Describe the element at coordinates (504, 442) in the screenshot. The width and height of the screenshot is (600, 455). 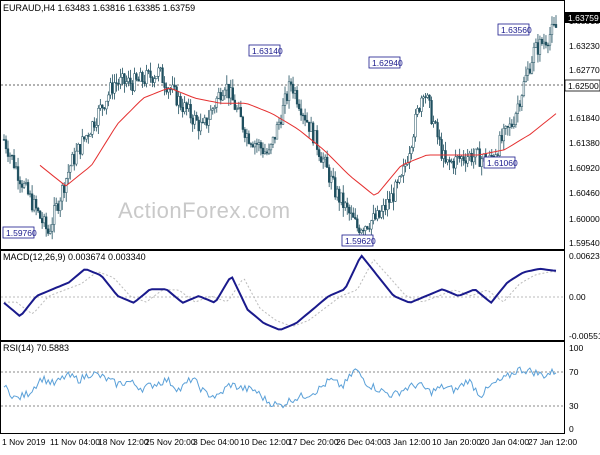
I see `time-label: 20 Jan 04:00` at that location.